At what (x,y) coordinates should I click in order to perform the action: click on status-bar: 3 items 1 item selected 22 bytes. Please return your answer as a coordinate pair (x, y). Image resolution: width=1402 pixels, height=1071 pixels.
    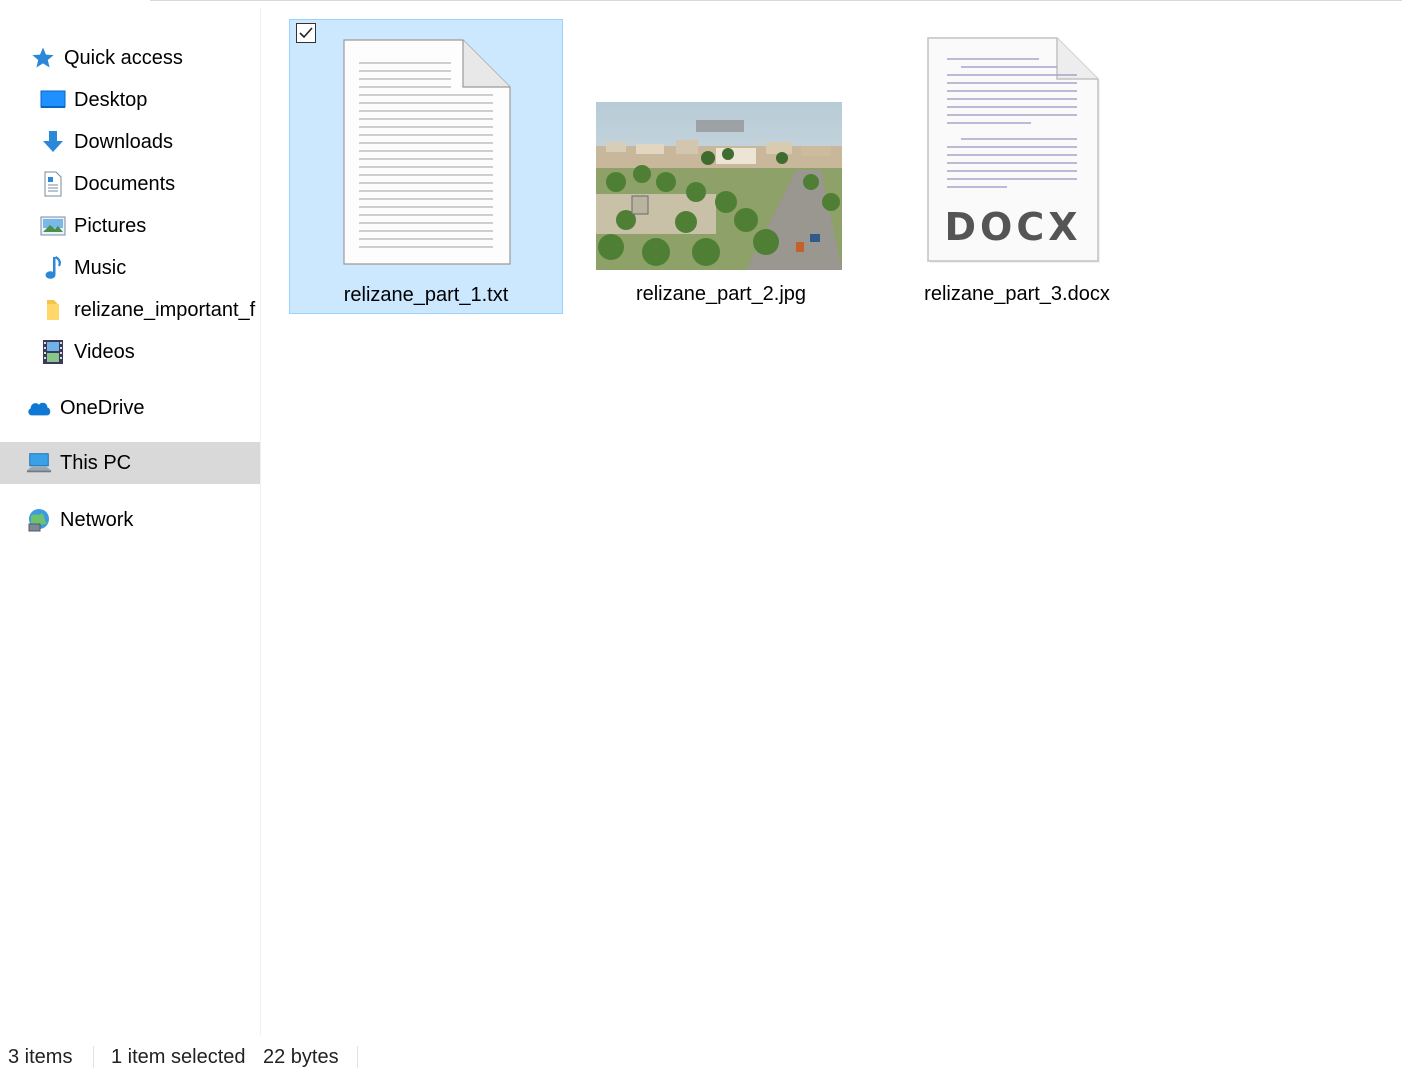
    Looking at the image, I should click on (701, 1053).